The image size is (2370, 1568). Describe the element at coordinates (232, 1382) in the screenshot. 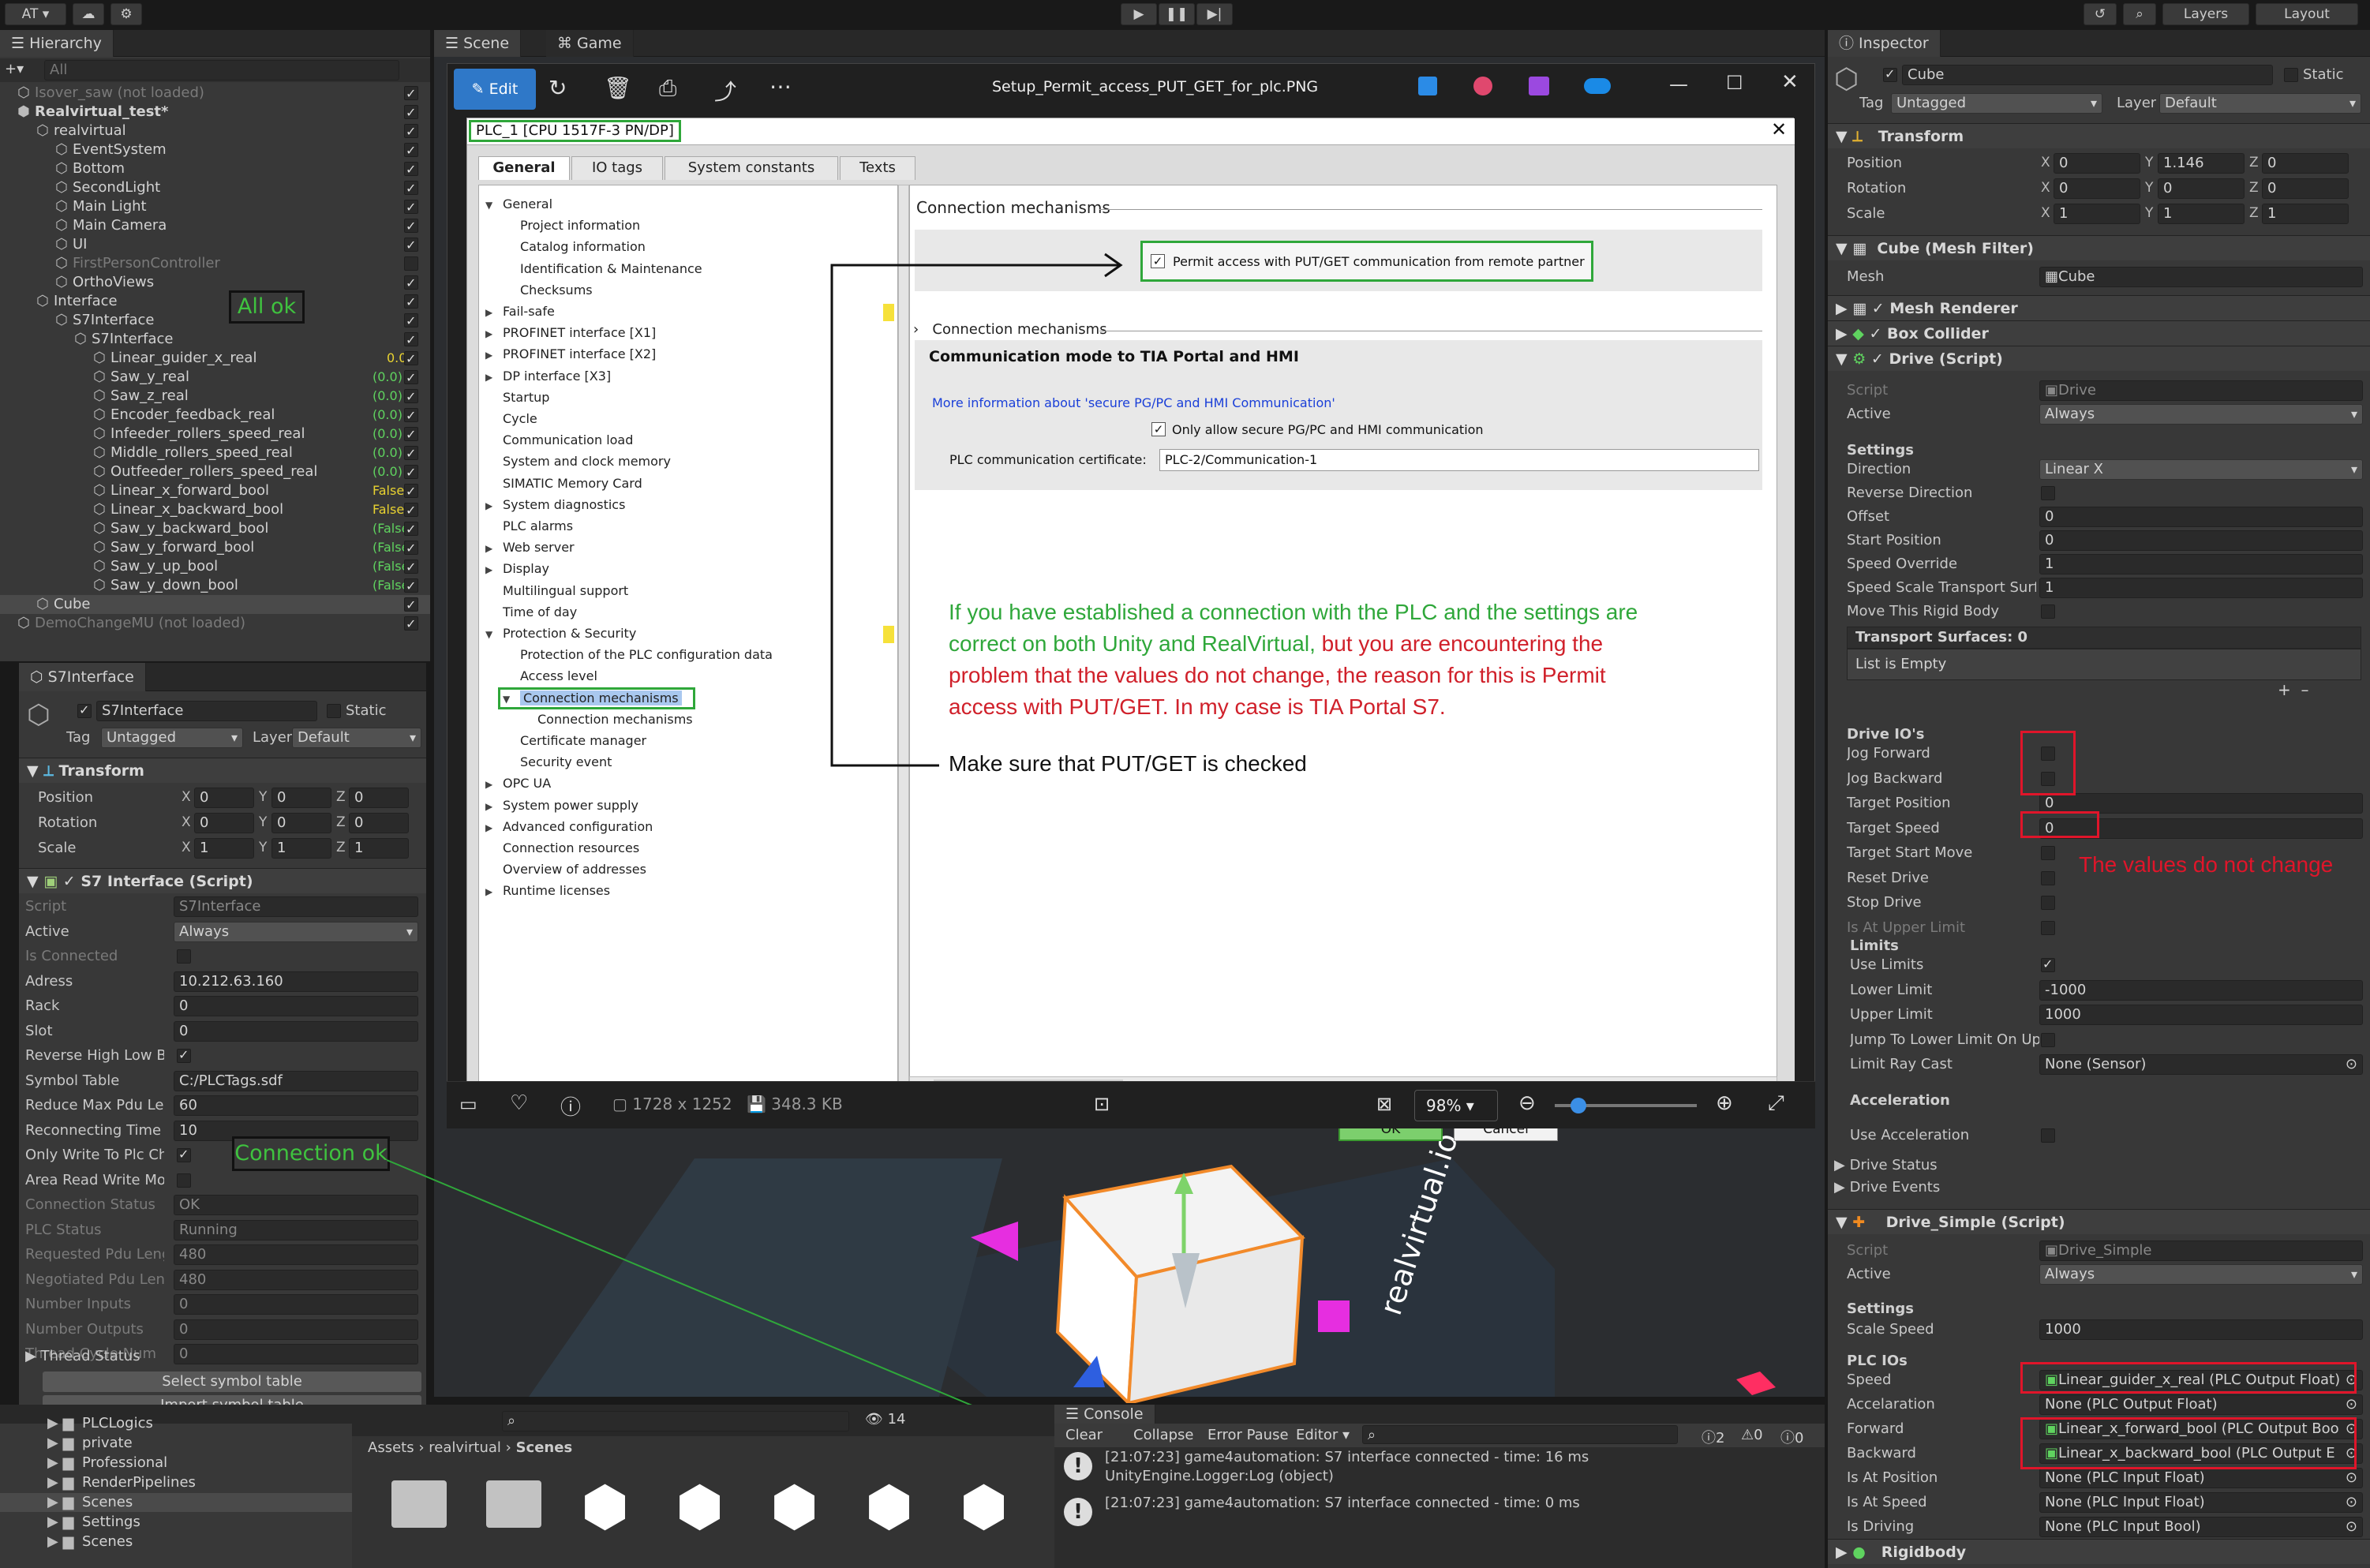

I see `select-symbol-table-button: Select symbol table` at that location.